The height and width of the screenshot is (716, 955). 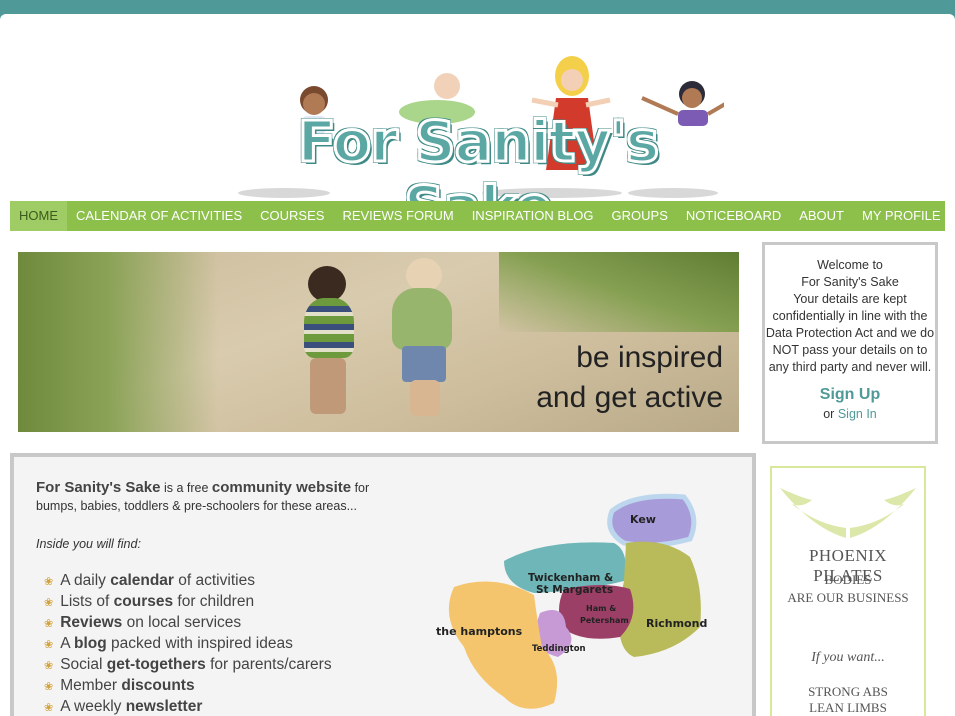 What do you see at coordinates (329, 328) in the screenshot?
I see `hero-child-left-shirt` at bounding box center [329, 328].